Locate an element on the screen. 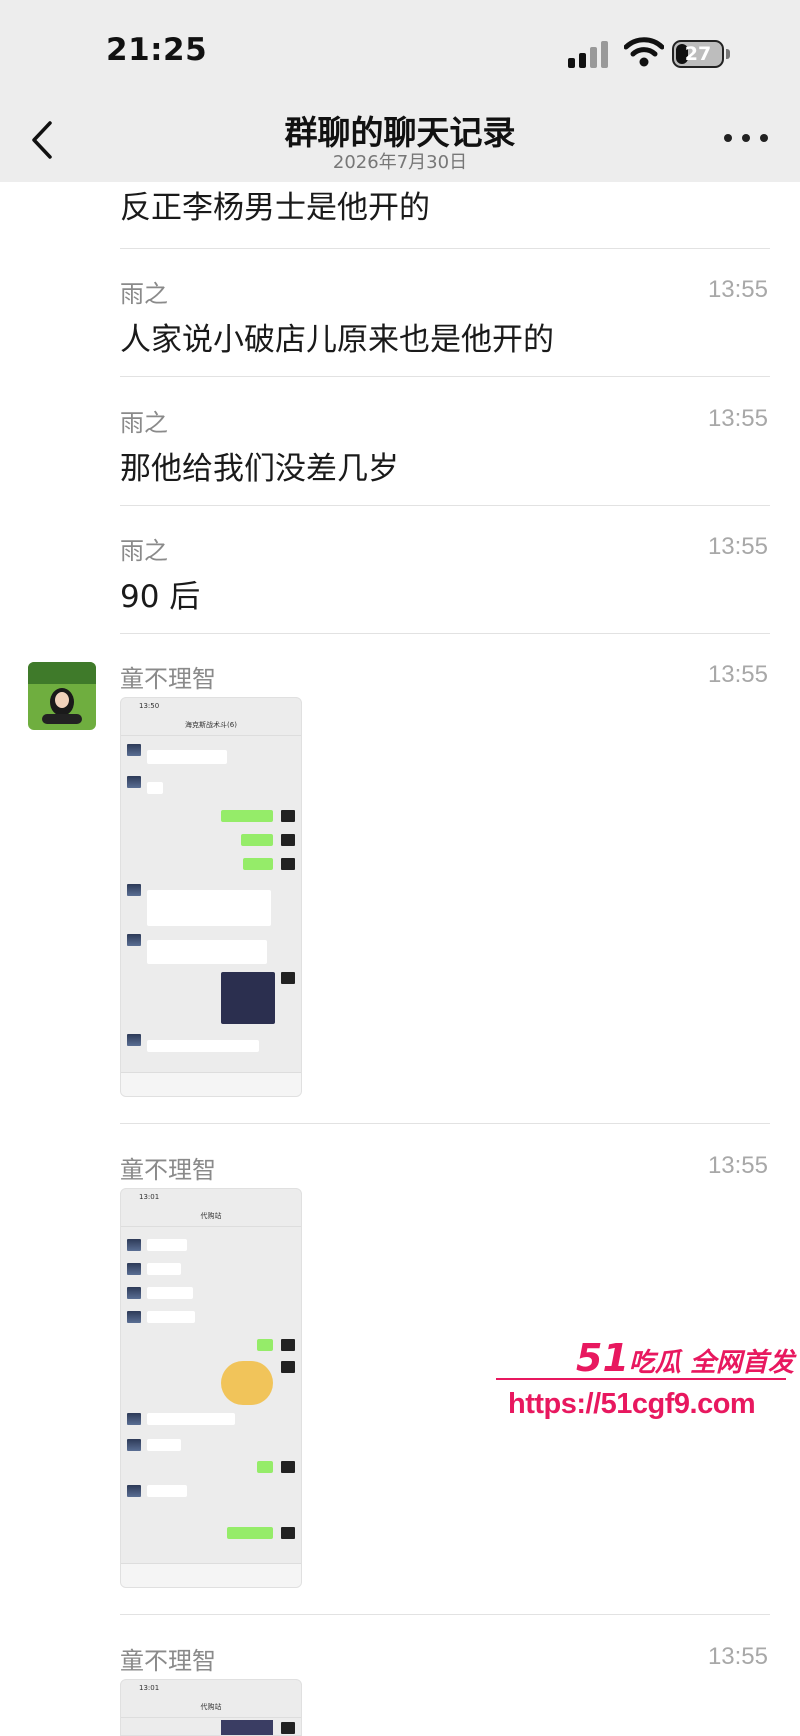  back-button is located at coordinates (42, 140).